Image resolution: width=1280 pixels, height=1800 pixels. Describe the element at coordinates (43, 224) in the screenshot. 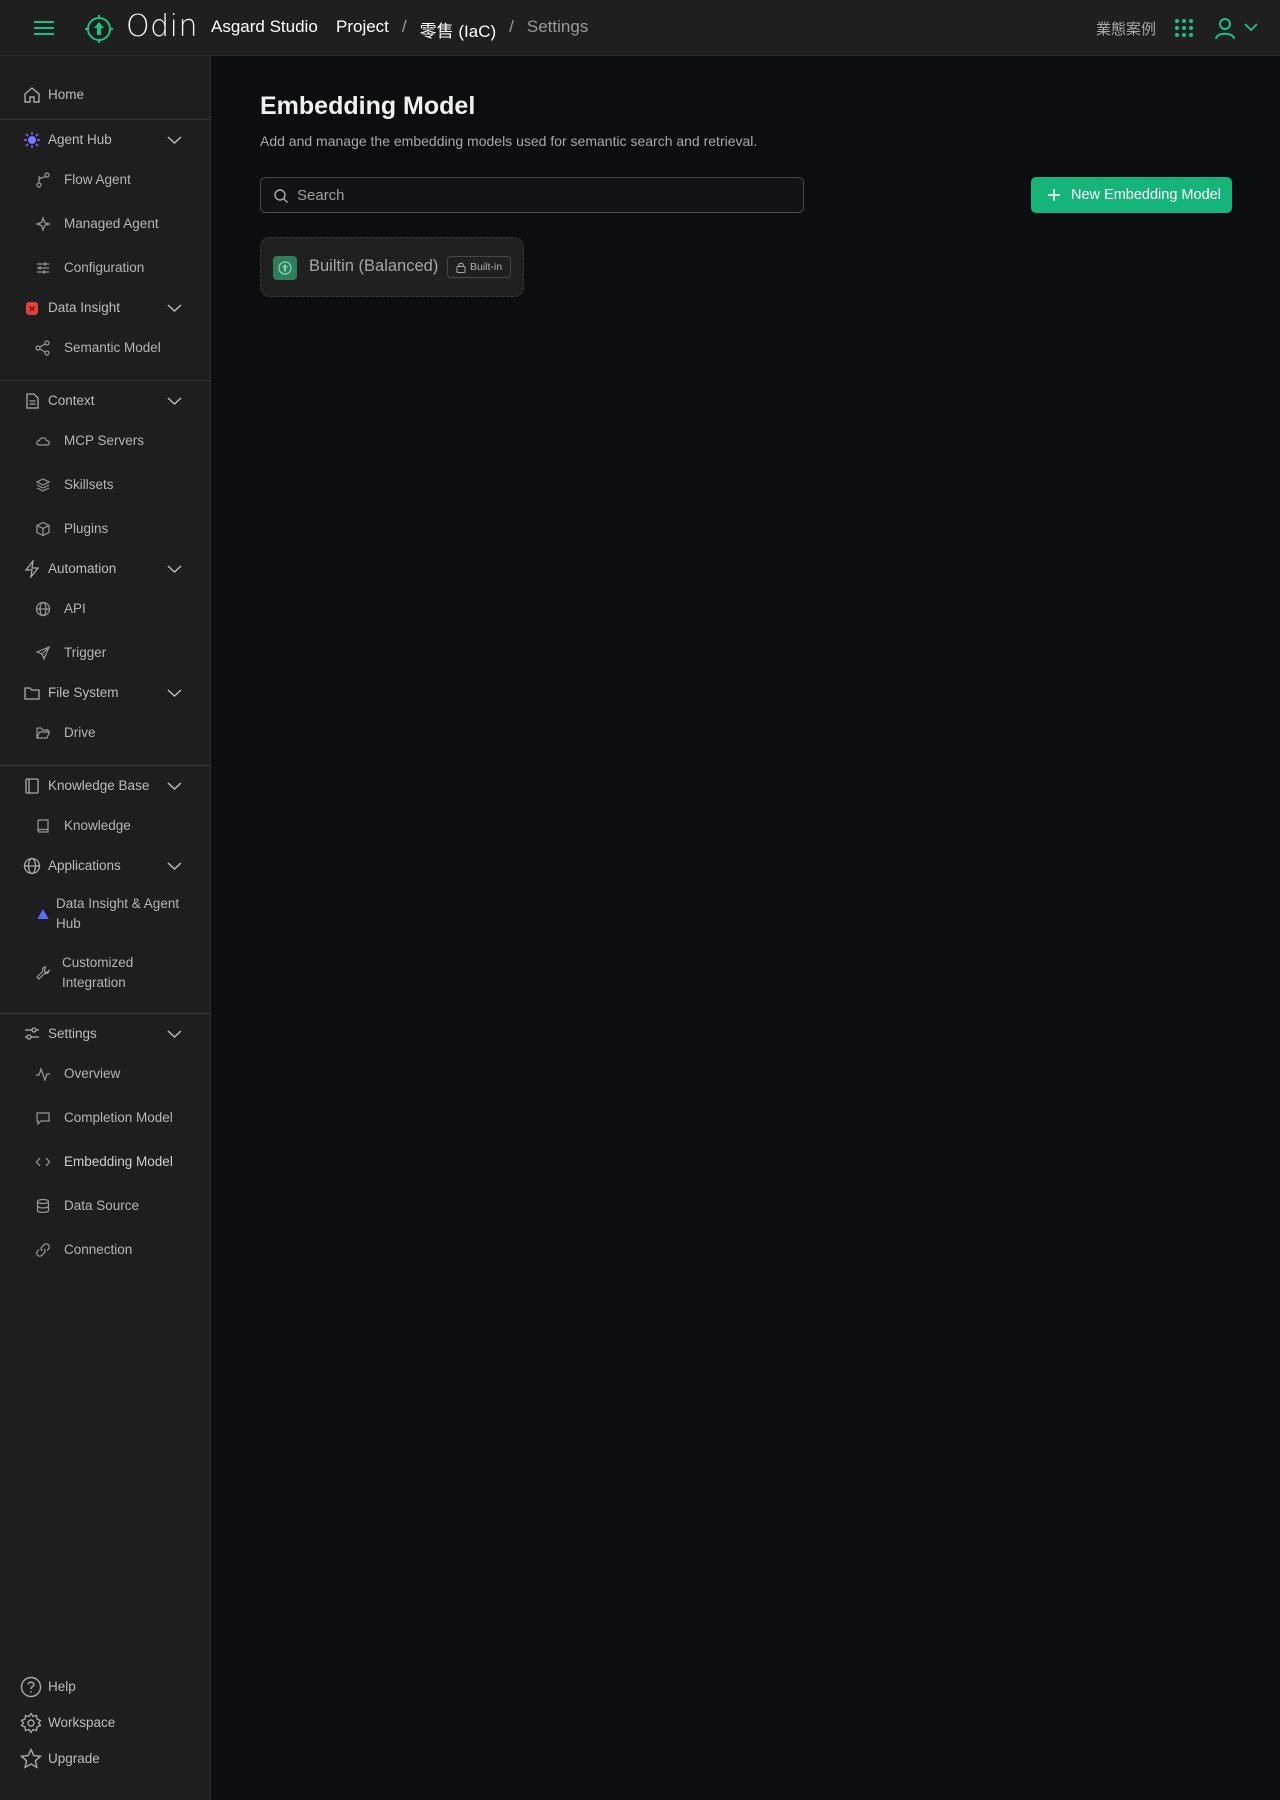

I see `sparkle-icon` at that location.